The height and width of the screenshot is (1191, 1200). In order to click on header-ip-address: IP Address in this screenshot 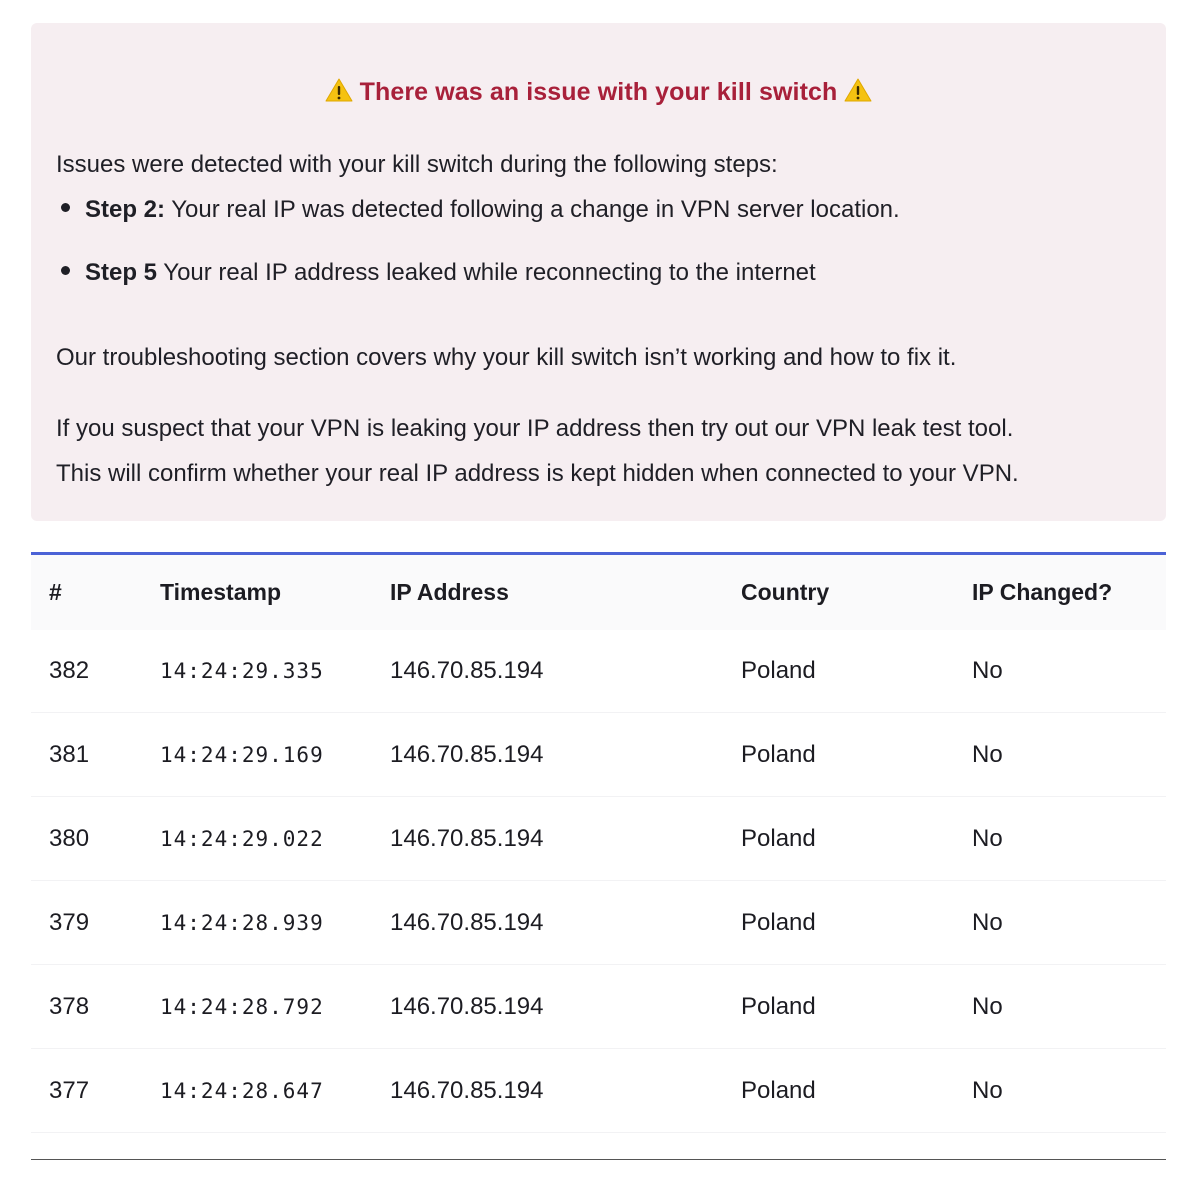, I will do `click(449, 592)`.